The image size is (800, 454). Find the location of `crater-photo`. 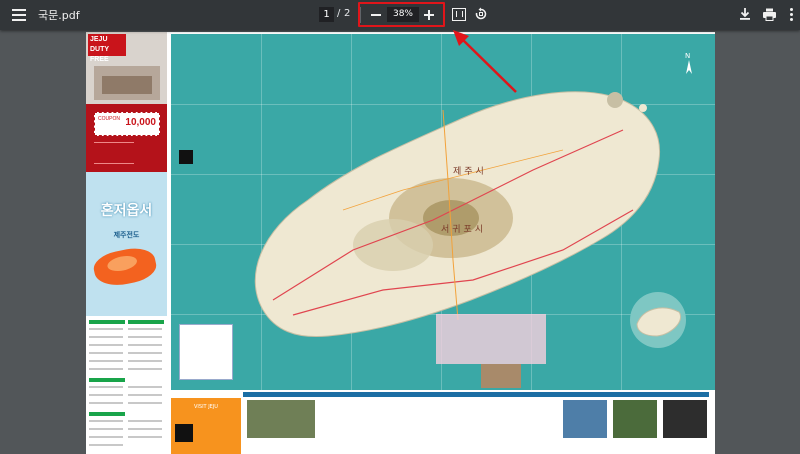

crater-photo is located at coordinates (585, 419).